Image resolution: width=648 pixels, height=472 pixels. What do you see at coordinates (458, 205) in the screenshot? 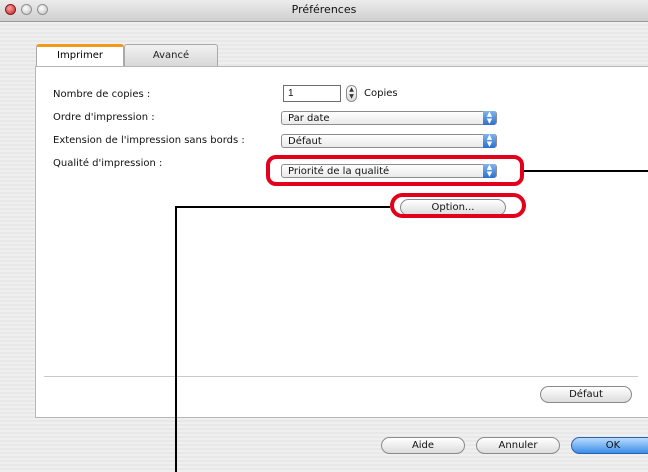
I see `option-highlight-box` at bounding box center [458, 205].